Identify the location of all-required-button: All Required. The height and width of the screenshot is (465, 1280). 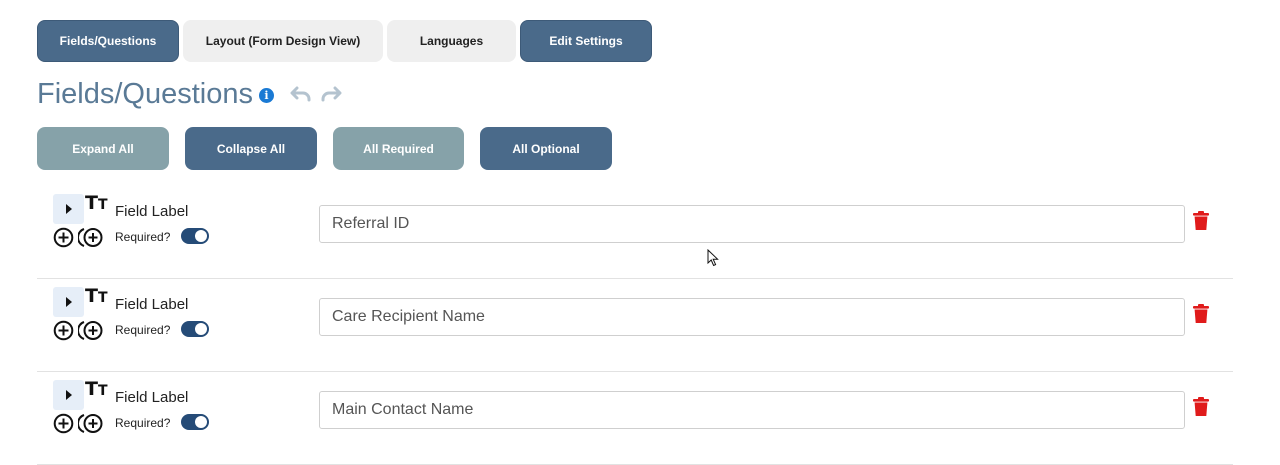
(398, 148).